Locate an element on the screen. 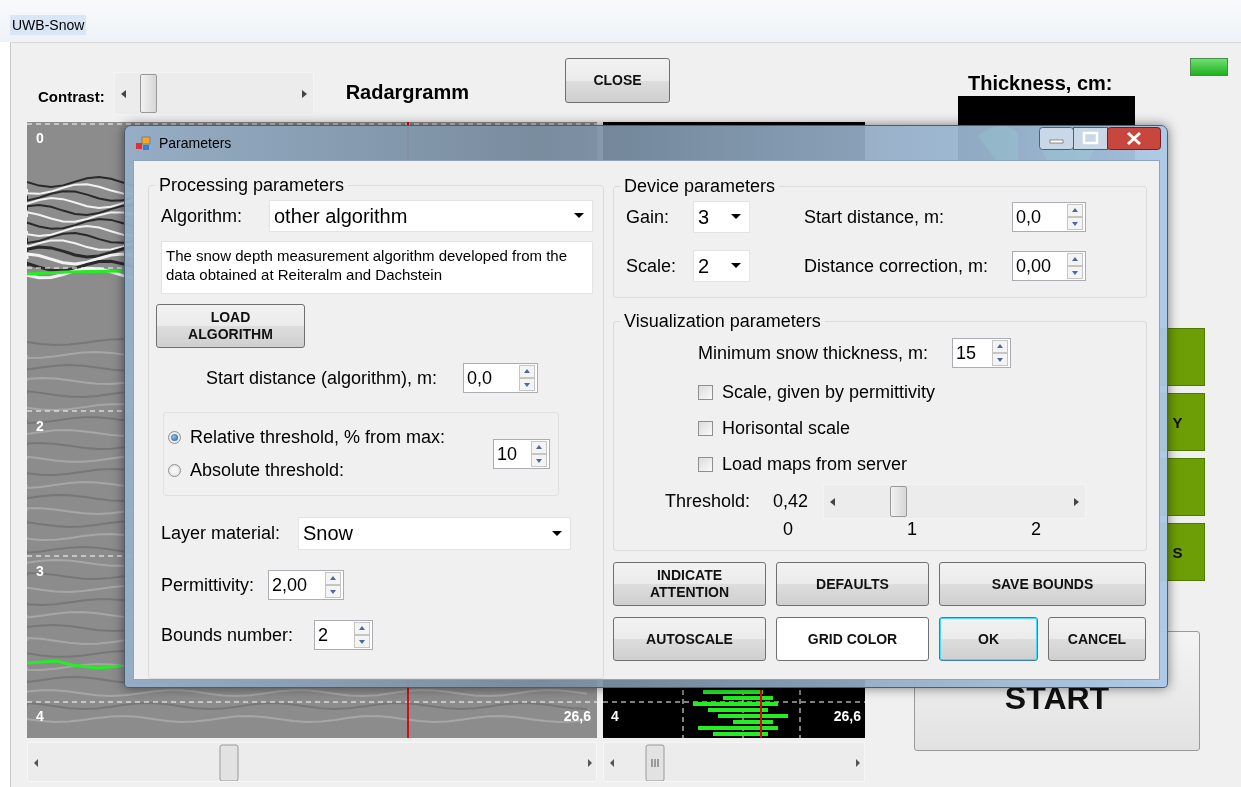 Image resolution: width=1241 pixels, height=787 pixels. field-label: Bounds number: is located at coordinates (228, 635).